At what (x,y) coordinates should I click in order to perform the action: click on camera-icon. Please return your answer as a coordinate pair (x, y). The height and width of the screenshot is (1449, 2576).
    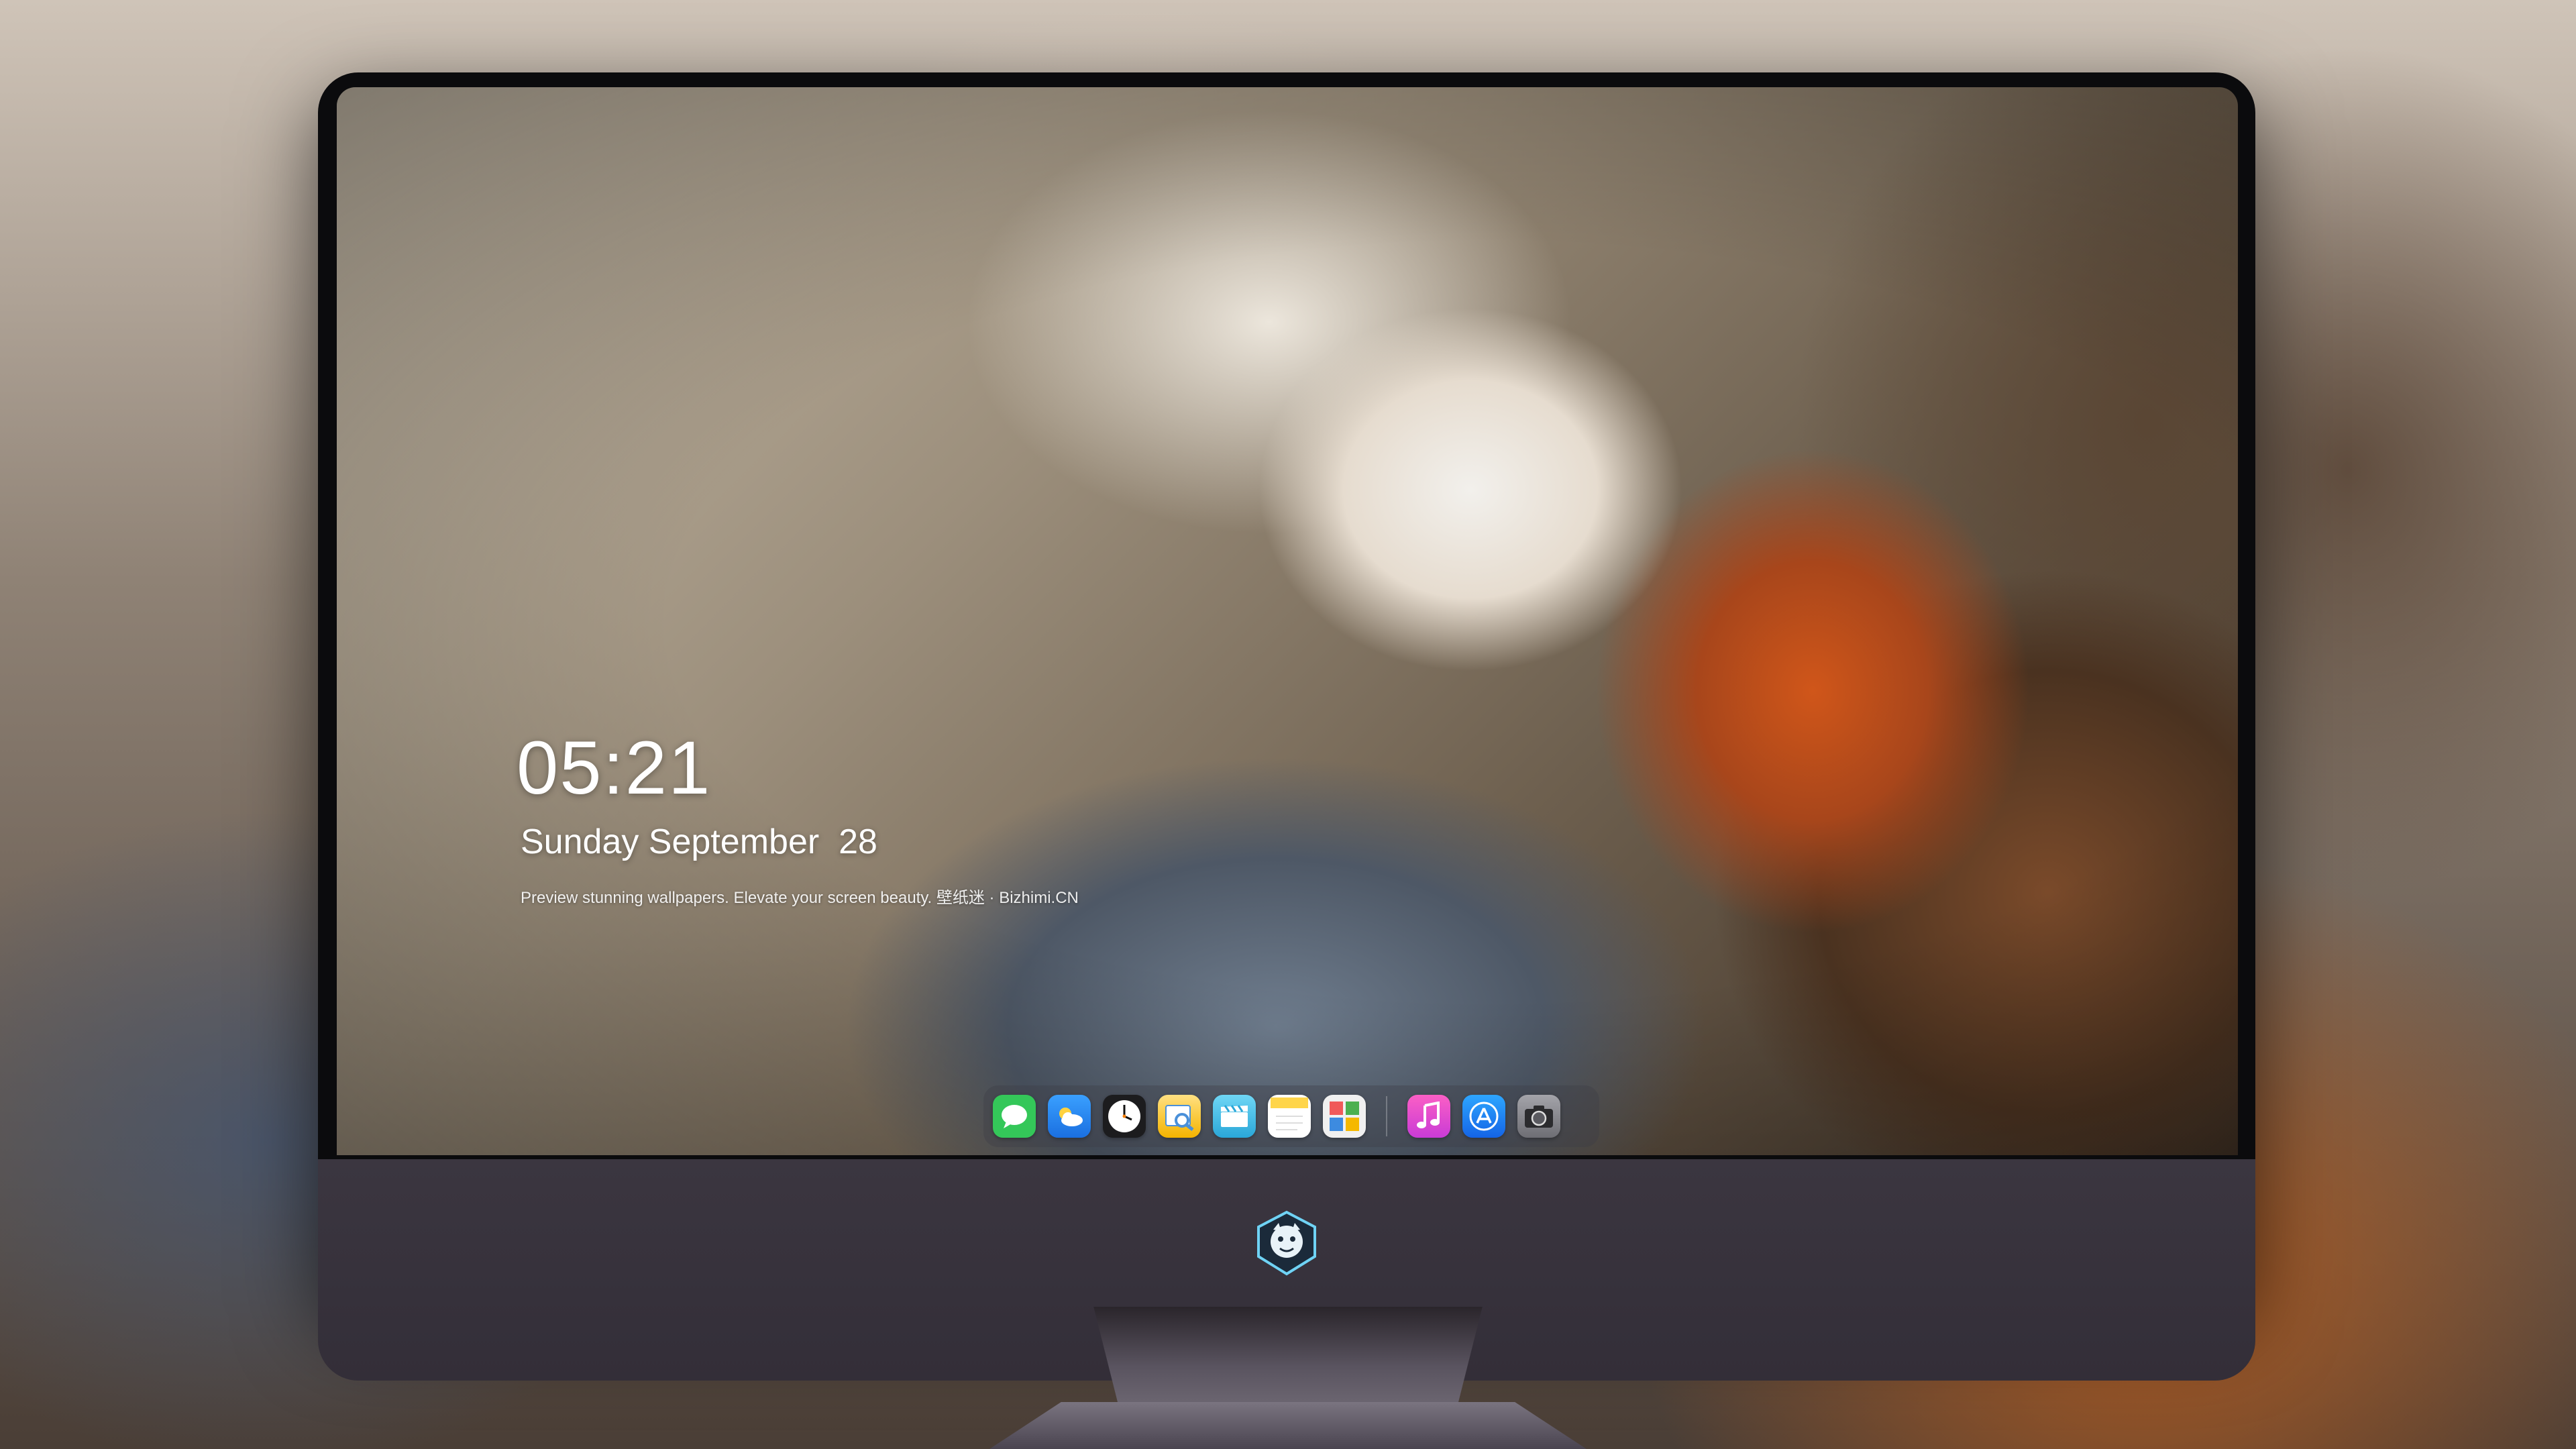
    Looking at the image, I should click on (1538, 1116).